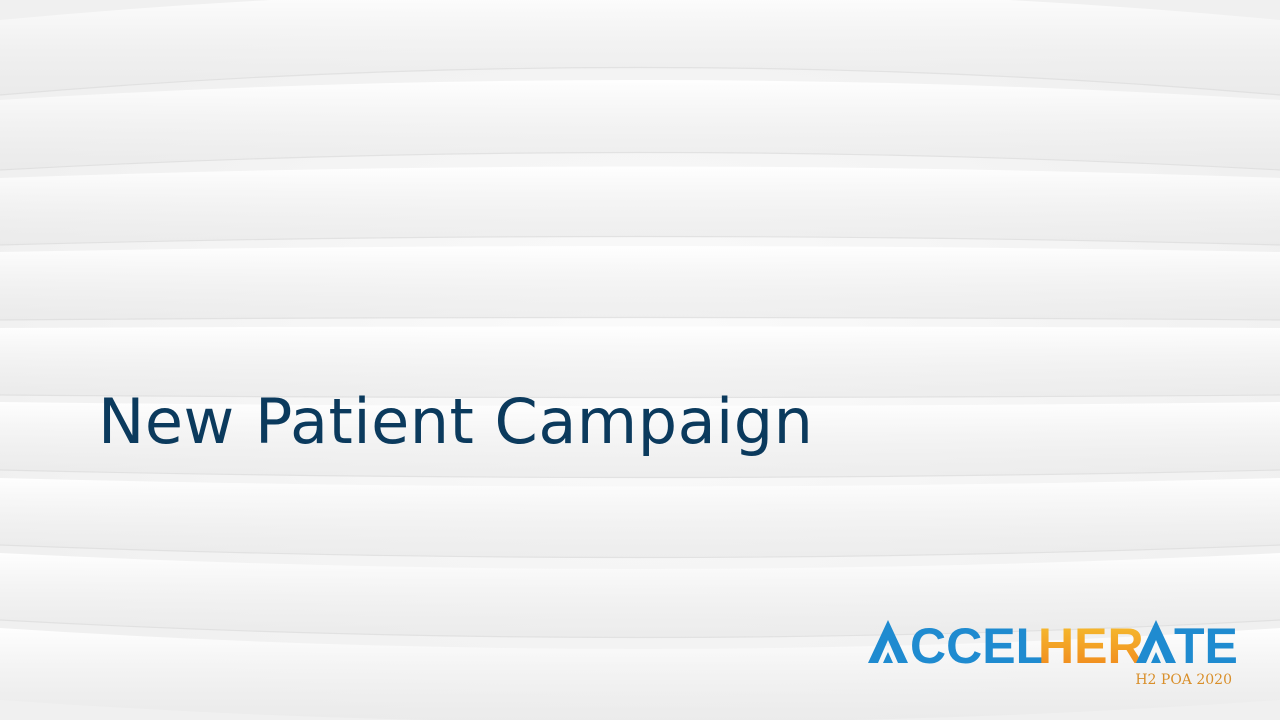 The image size is (1280, 720). What do you see at coordinates (978, 646) in the screenshot?
I see `svg-text: CCEL` at bounding box center [978, 646].